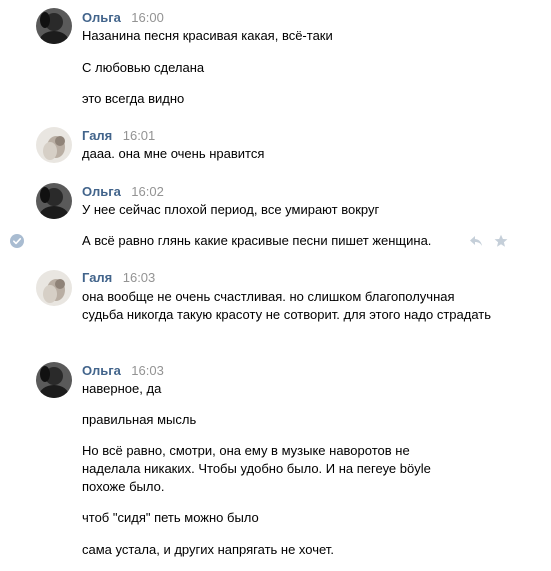 Image resolution: width=551 pixels, height=571 pixels. Describe the element at coordinates (139, 419) in the screenshot. I see `message-text: правильная мысль` at that location.